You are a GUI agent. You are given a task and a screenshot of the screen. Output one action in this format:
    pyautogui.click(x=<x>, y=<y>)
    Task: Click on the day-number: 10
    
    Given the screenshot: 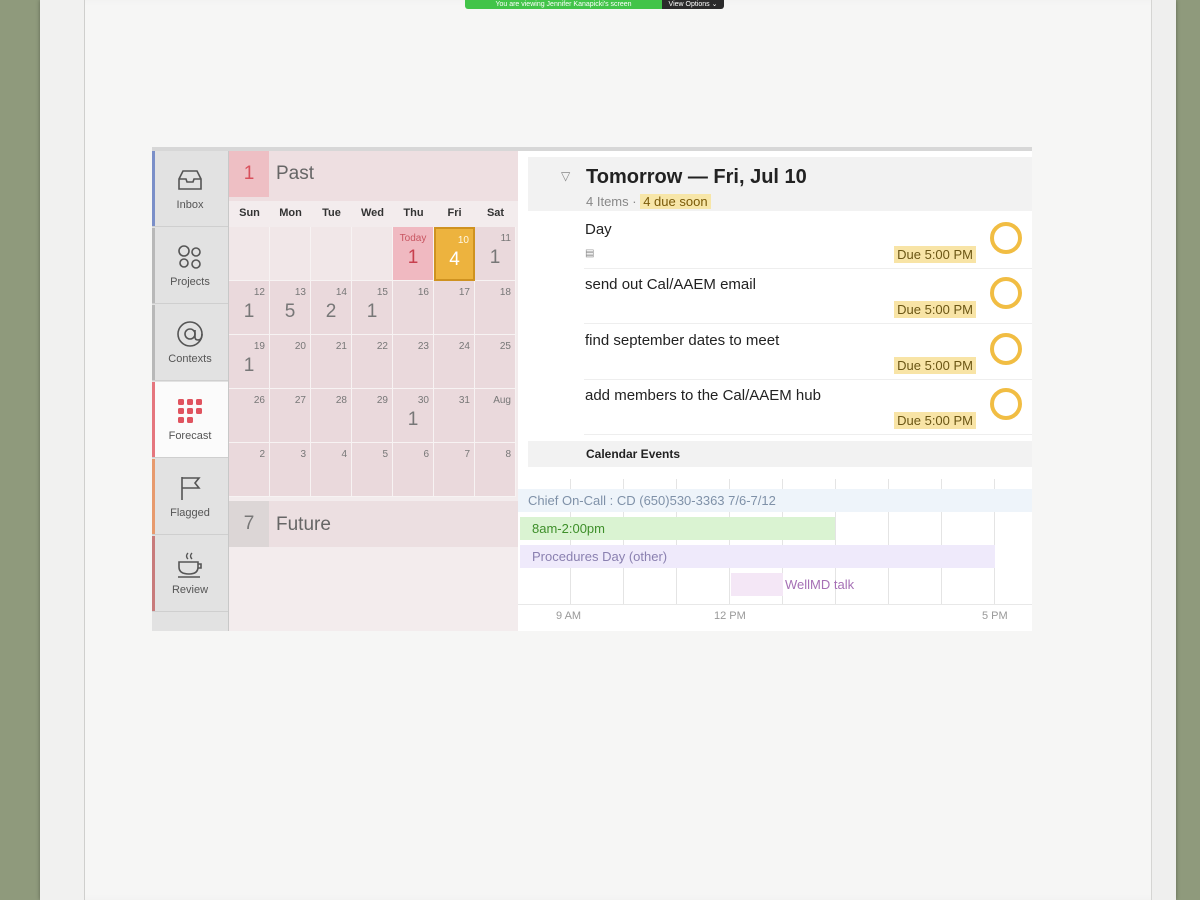 What is the action you would take?
    pyautogui.click(x=463, y=240)
    